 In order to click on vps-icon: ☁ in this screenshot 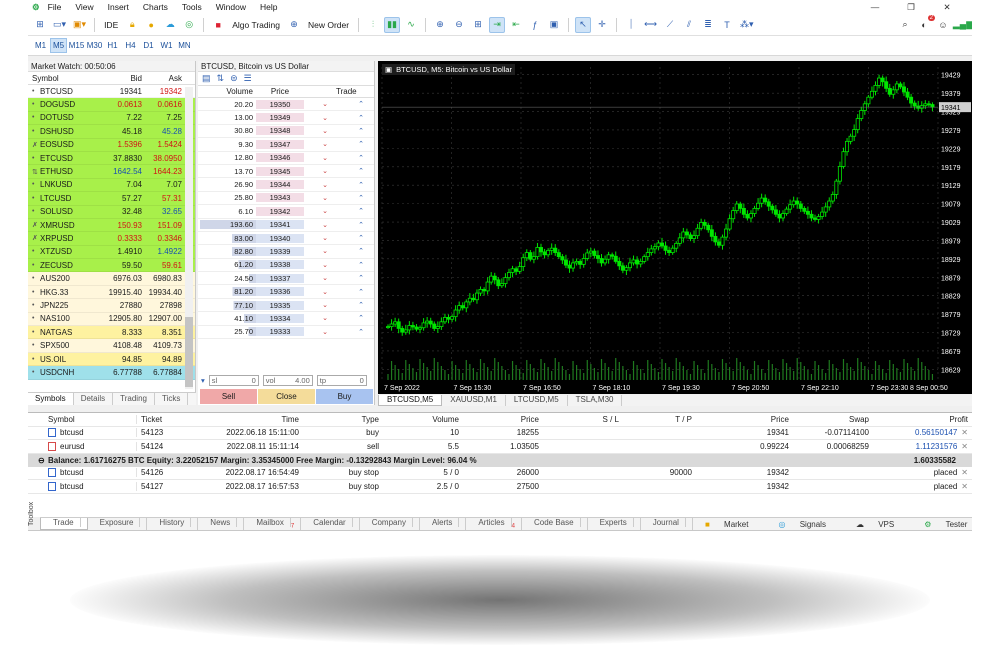, I will do `click(170, 25)`.